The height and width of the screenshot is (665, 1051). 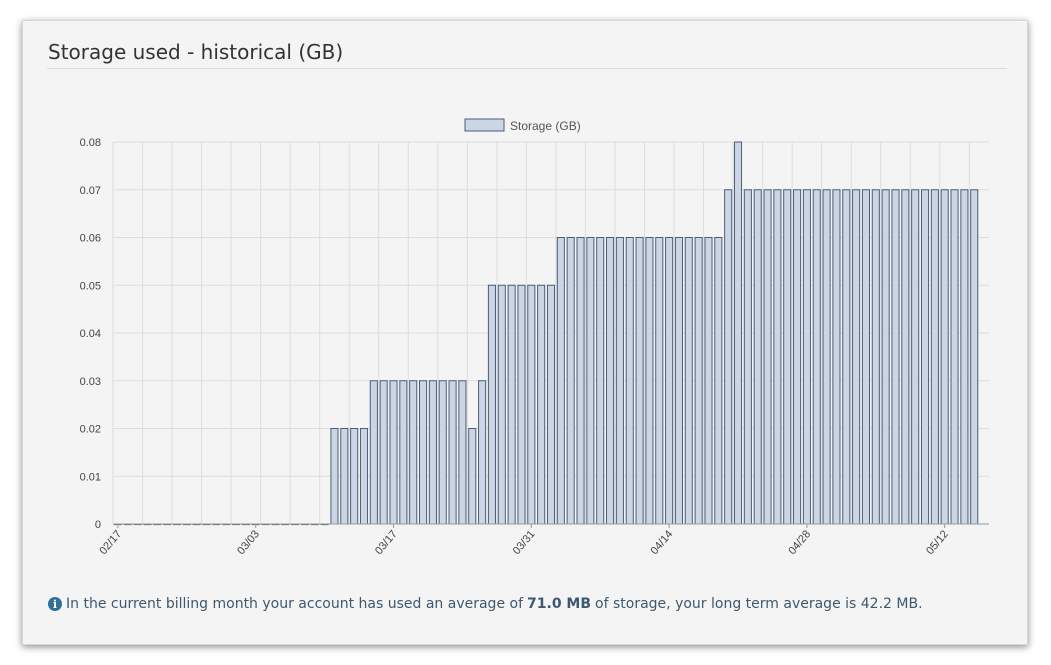 What do you see at coordinates (662, 542) in the screenshot?
I see `x-tick-label: 04/14` at bounding box center [662, 542].